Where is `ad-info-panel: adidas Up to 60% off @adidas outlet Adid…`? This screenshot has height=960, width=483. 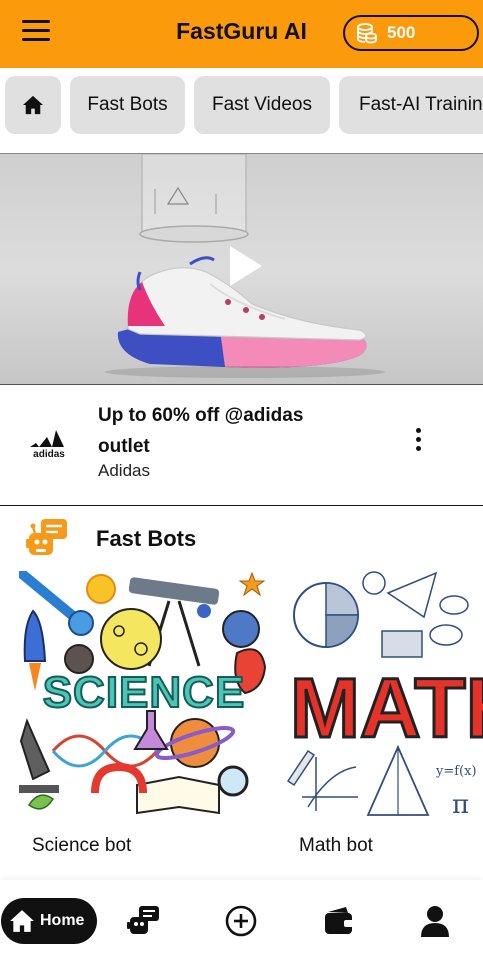
ad-info-panel: adidas Up to 60% off @adidas outlet Adid… is located at coordinates (241, 446).